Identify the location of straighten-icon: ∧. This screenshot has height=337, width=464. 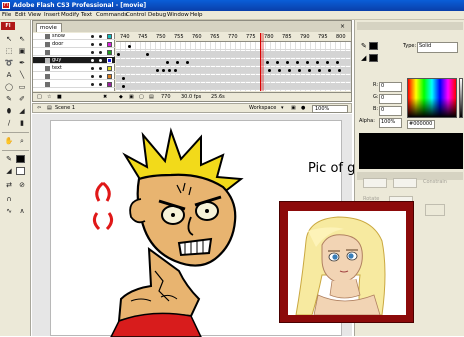
(22, 211).